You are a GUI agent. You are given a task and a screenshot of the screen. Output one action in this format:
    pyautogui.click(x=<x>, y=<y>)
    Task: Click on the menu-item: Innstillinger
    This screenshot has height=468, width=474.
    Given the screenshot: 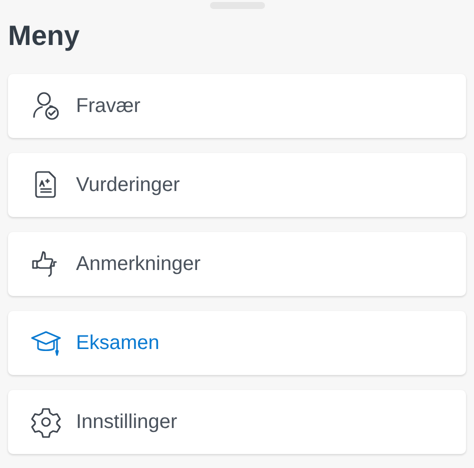 What is the action you would take?
    pyautogui.click(x=237, y=422)
    